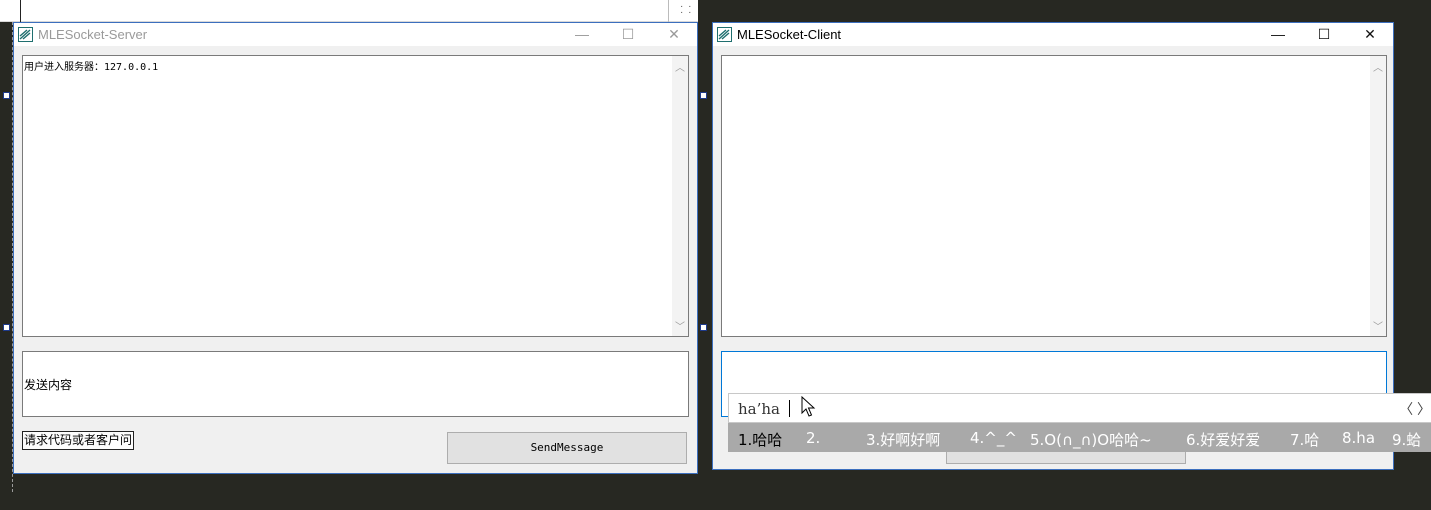 This screenshot has height=510, width=1431. What do you see at coordinates (48, 385) in the screenshot?
I see `input-text: 发送内容` at bounding box center [48, 385].